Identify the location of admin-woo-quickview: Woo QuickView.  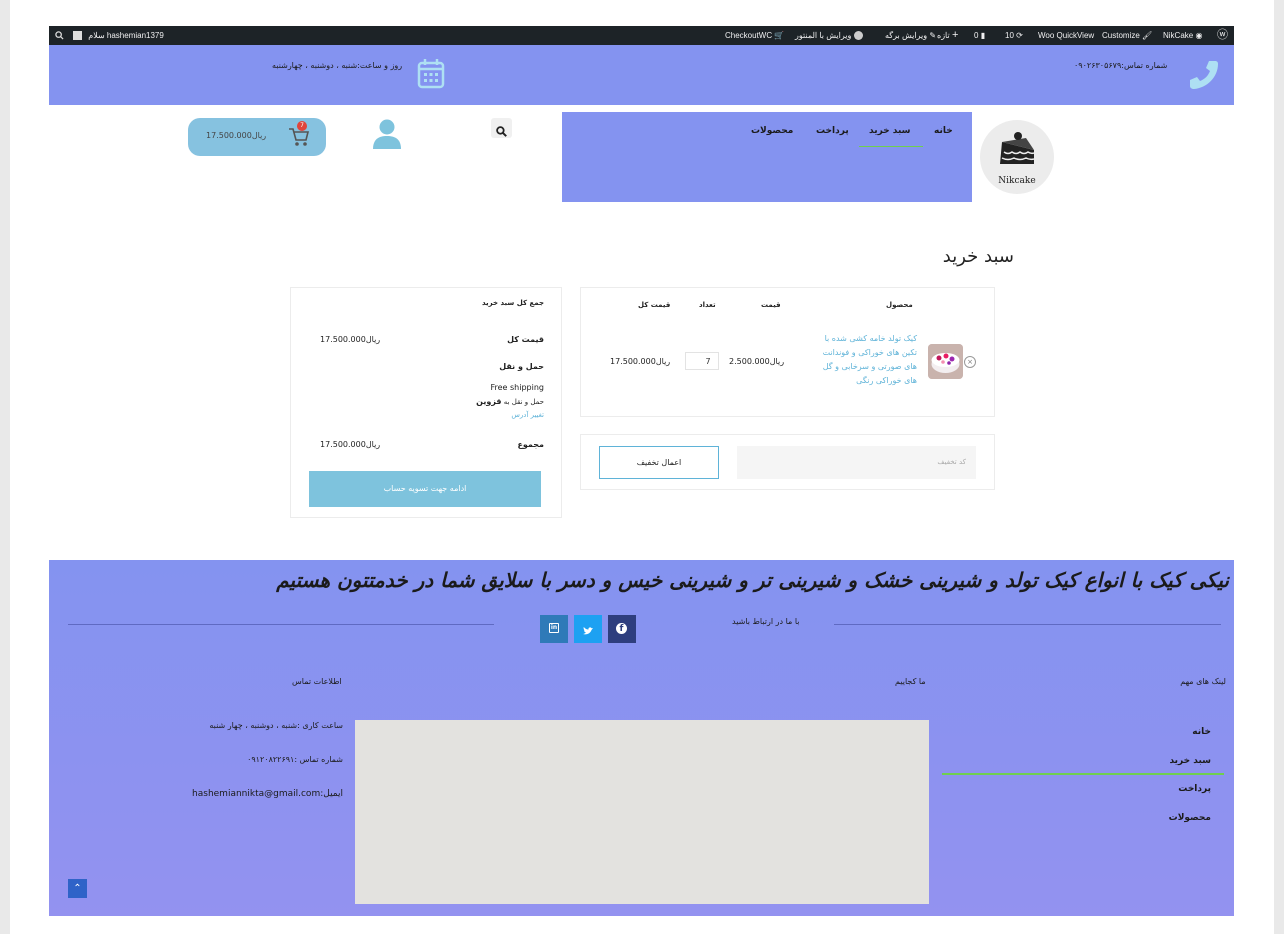
(1066, 35).